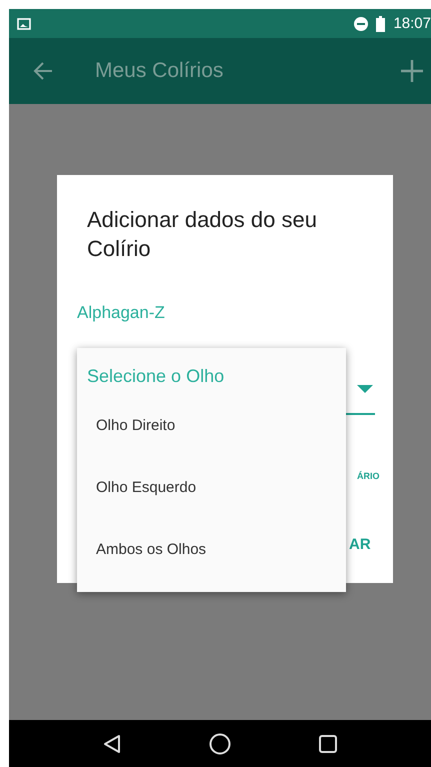 Image resolution: width=431 pixels, height=767 pixels. I want to click on battery-icon, so click(381, 24).